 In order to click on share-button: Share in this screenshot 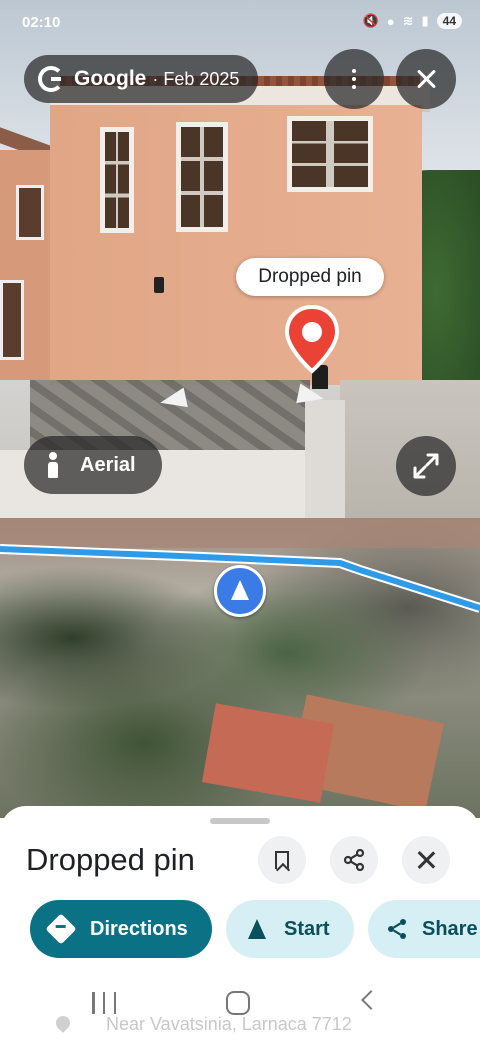, I will do `click(424, 929)`.